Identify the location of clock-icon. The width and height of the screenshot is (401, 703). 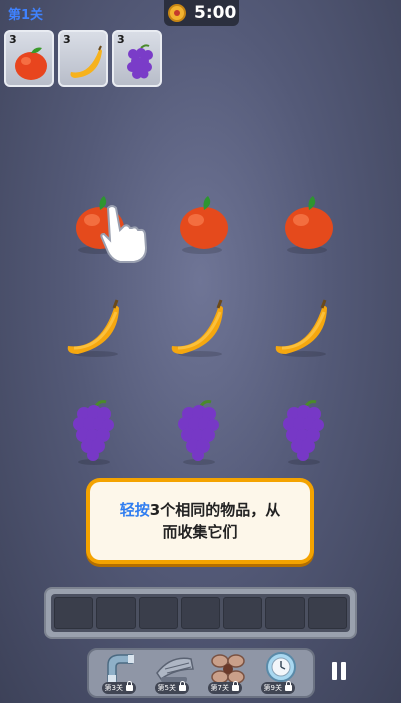
(177, 13).